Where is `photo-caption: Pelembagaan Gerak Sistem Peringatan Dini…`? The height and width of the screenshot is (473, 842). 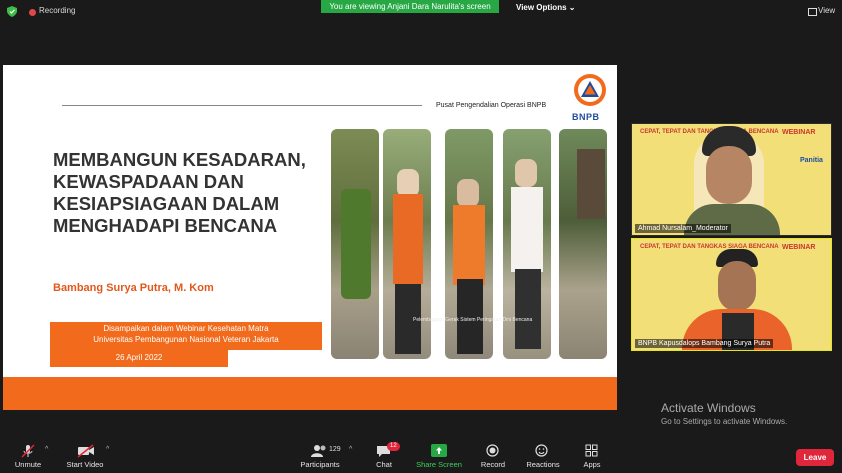
photo-caption: Pelembagaan Gerak Sistem Peringatan Dini… is located at coordinates (473, 320).